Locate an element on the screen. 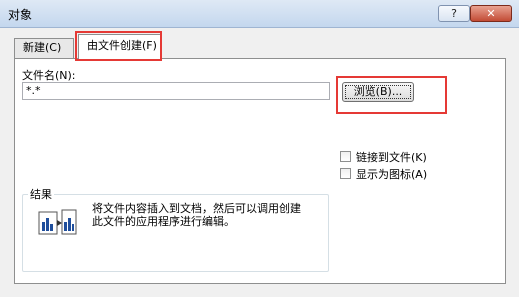  browse-highlight-box is located at coordinates (391, 95).